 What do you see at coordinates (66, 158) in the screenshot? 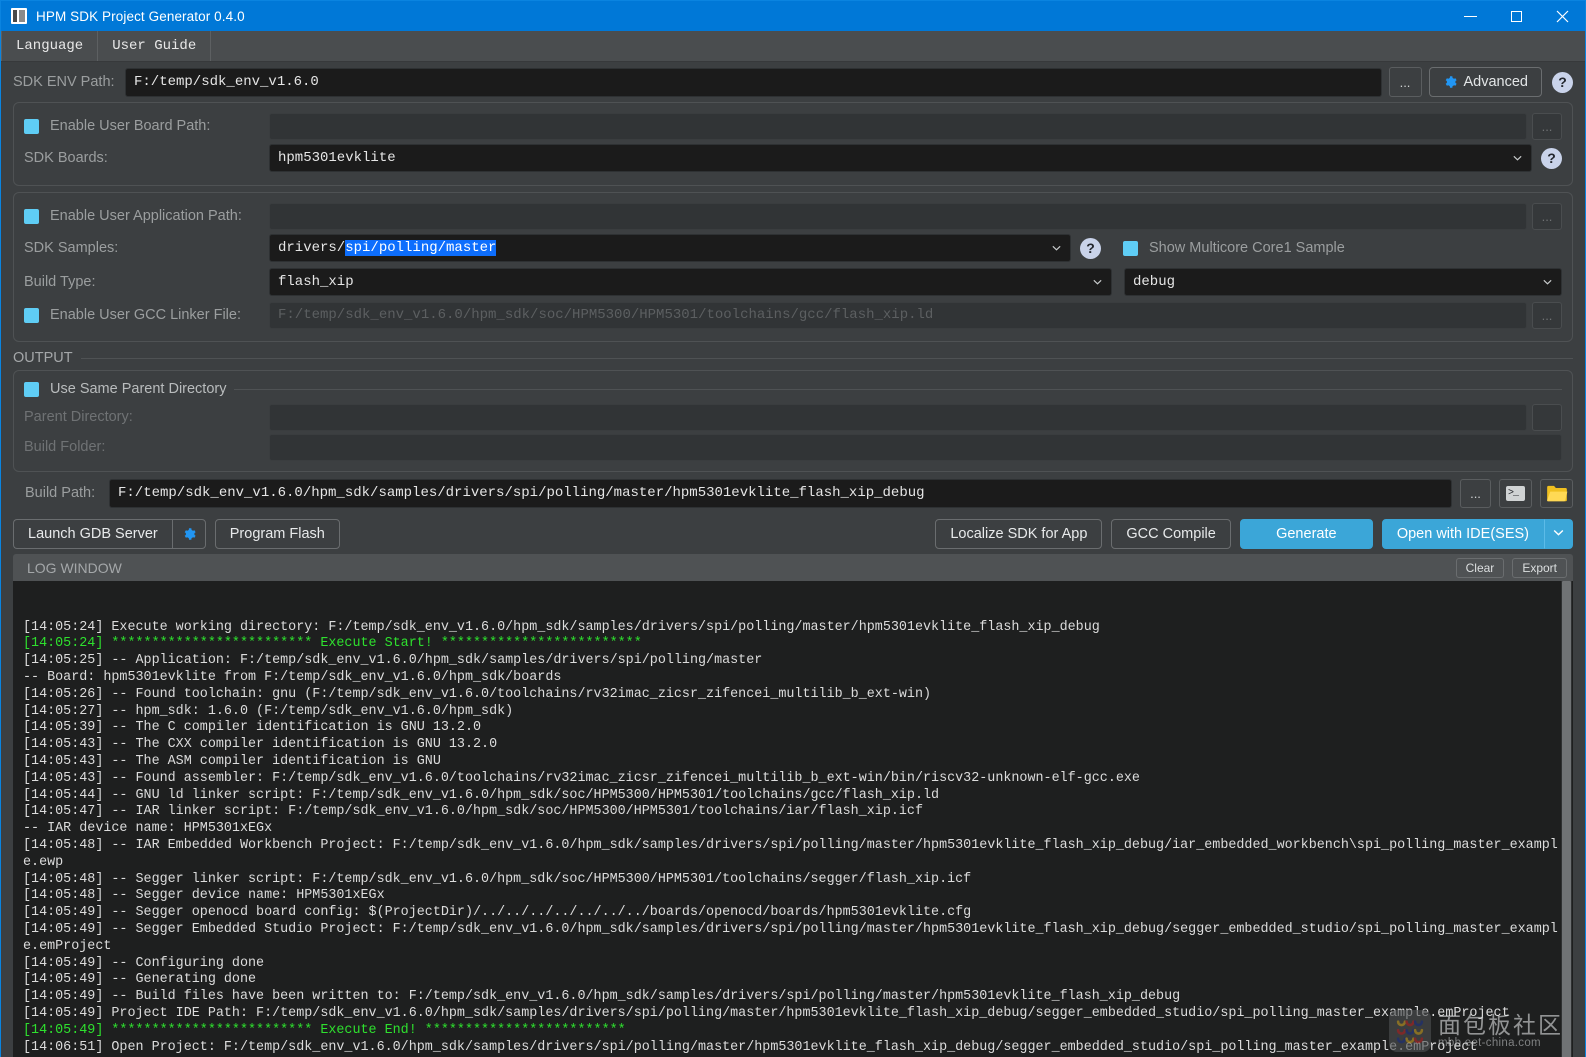
I see `sdk-boards-label: SDK Boards:` at bounding box center [66, 158].